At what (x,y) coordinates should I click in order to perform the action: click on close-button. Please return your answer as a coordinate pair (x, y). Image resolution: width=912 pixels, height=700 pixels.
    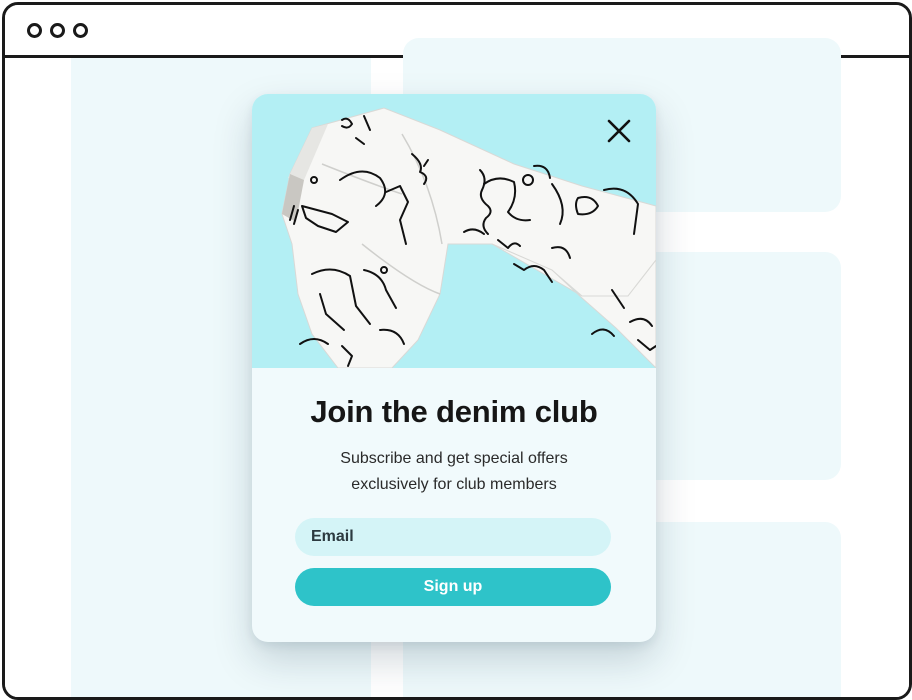
    Looking at the image, I should click on (619, 131).